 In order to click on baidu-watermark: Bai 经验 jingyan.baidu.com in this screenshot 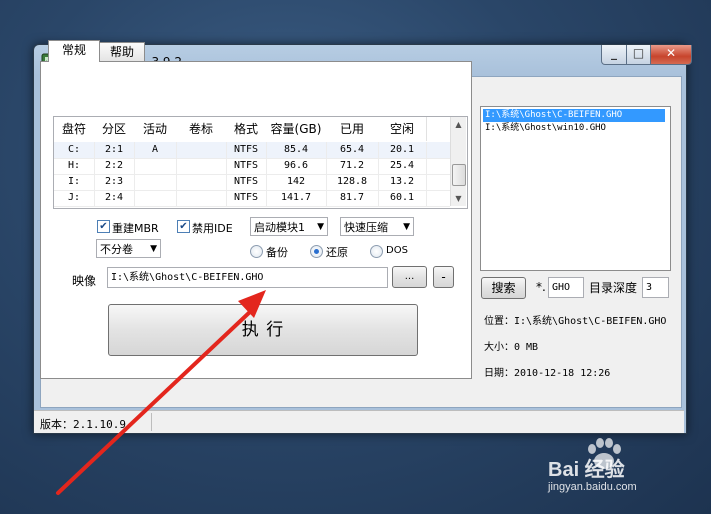, I will do `click(623, 467)`.